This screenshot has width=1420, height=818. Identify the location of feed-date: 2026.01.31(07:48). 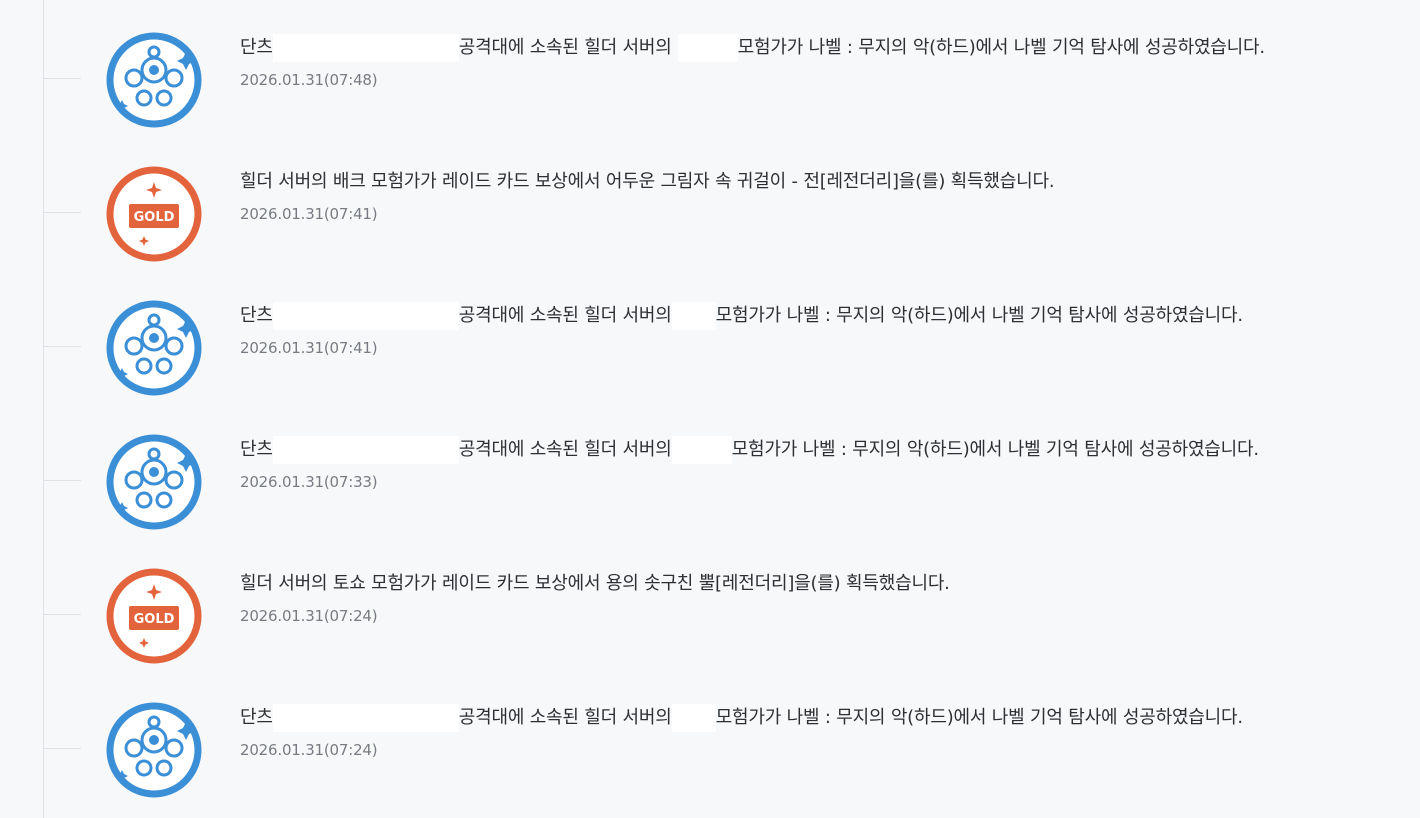
(309, 80).